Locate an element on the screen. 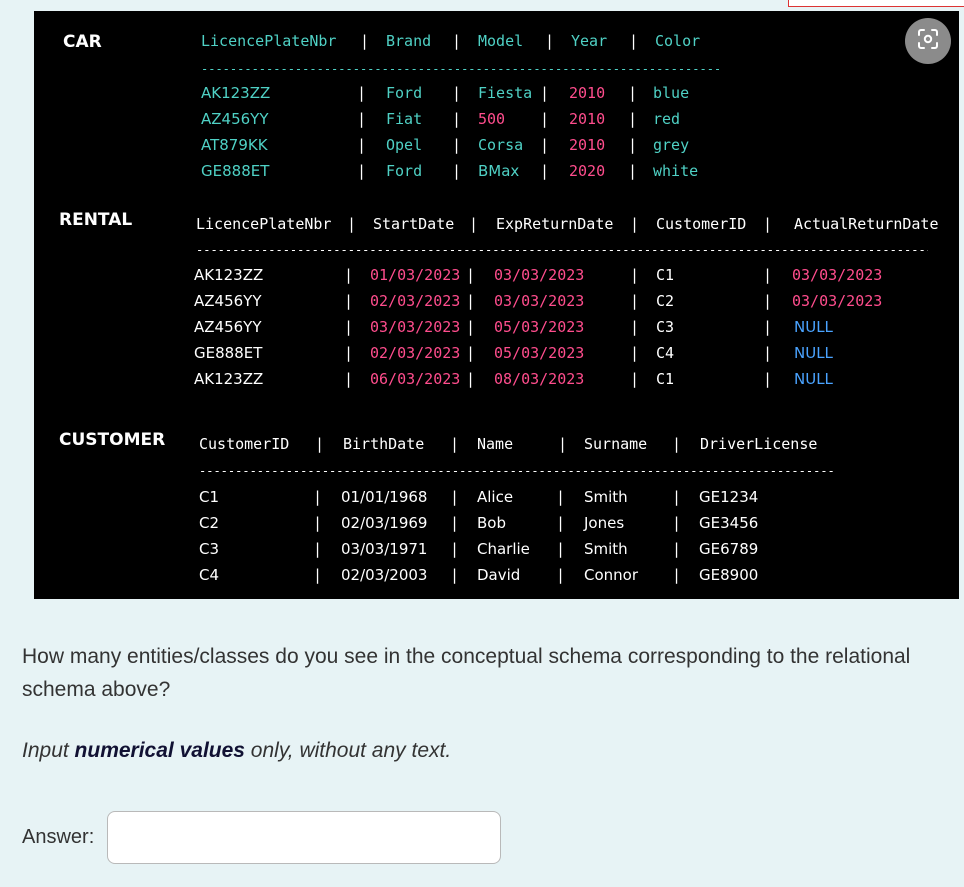 Image resolution: width=964 pixels, height=887 pixels. rental-cell-customer: C1 is located at coordinates (665, 275).